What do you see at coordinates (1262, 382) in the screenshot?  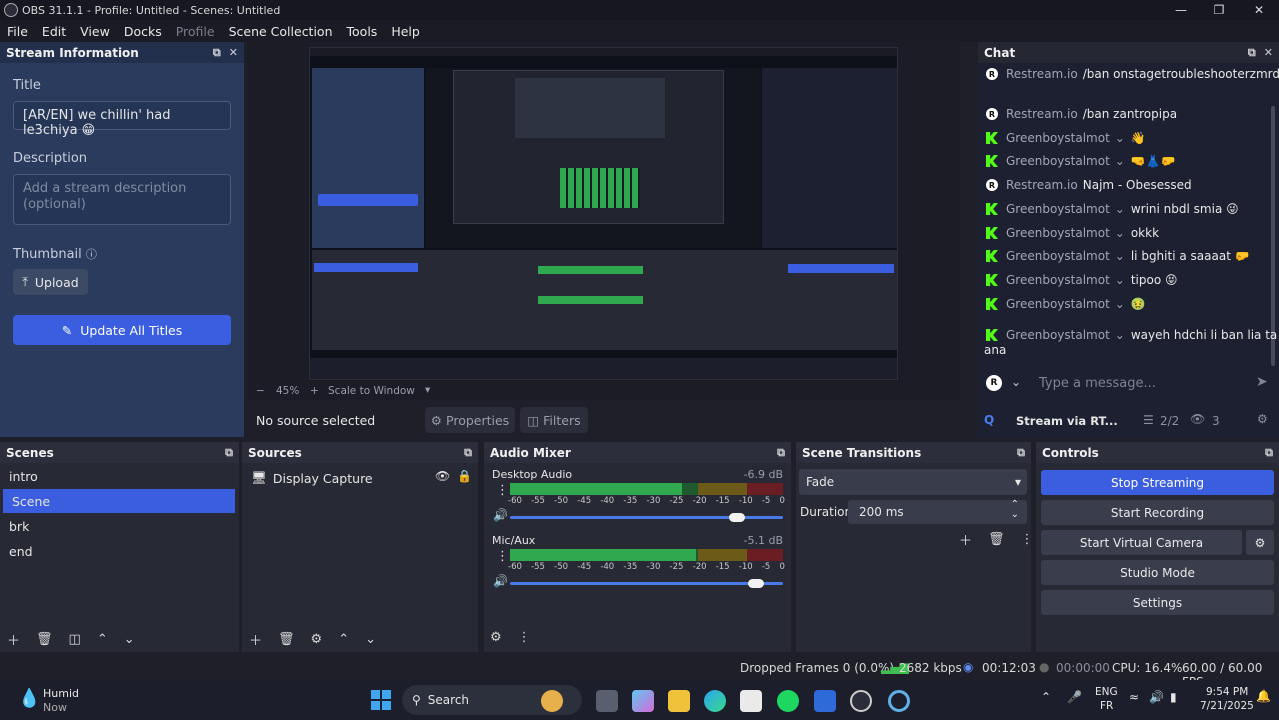 I see `send-icon: ➤` at bounding box center [1262, 382].